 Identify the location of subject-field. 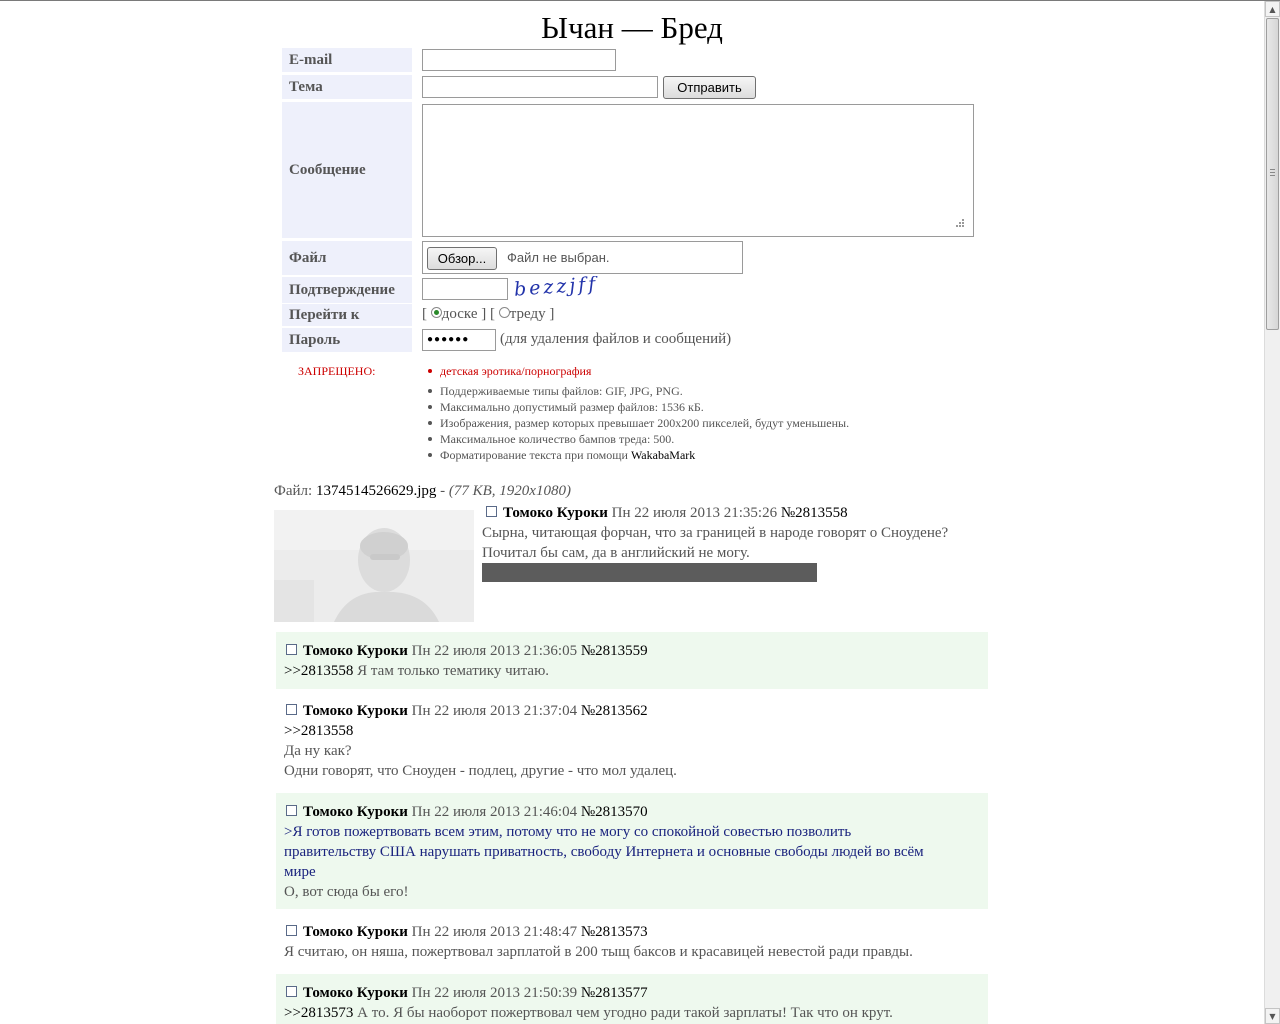
(540, 87).